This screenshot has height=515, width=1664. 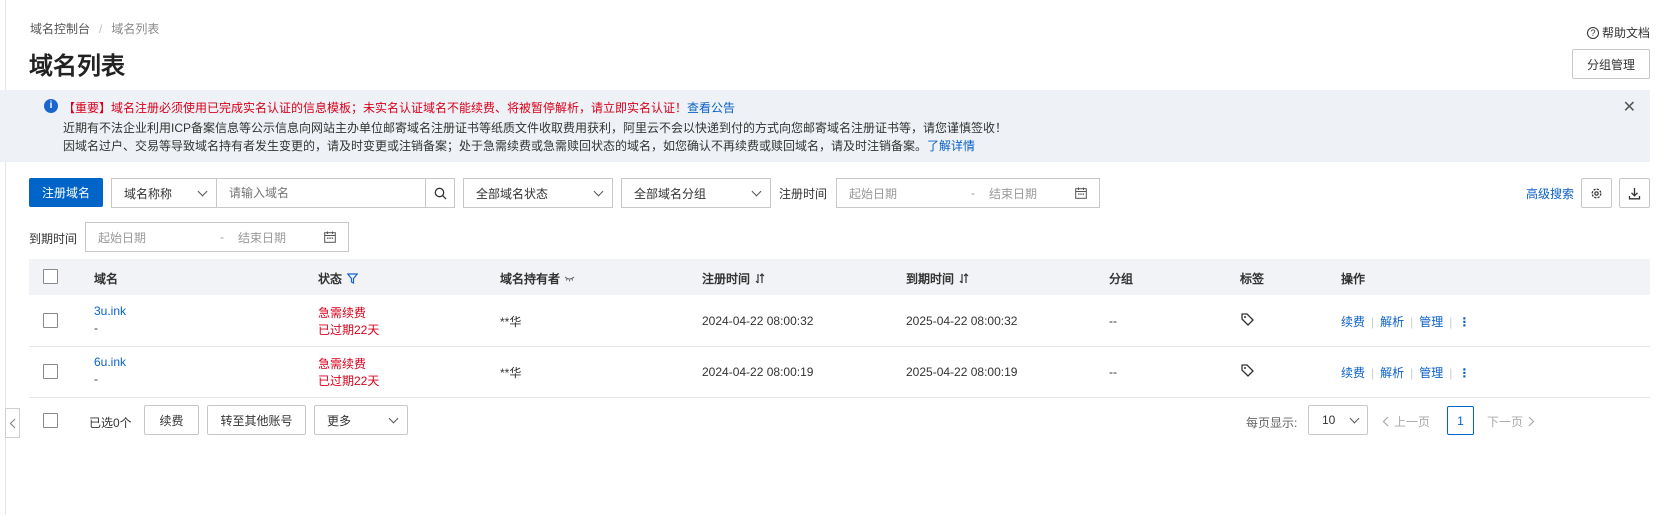 I want to click on page-title: 域名列表, so click(x=77, y=66).